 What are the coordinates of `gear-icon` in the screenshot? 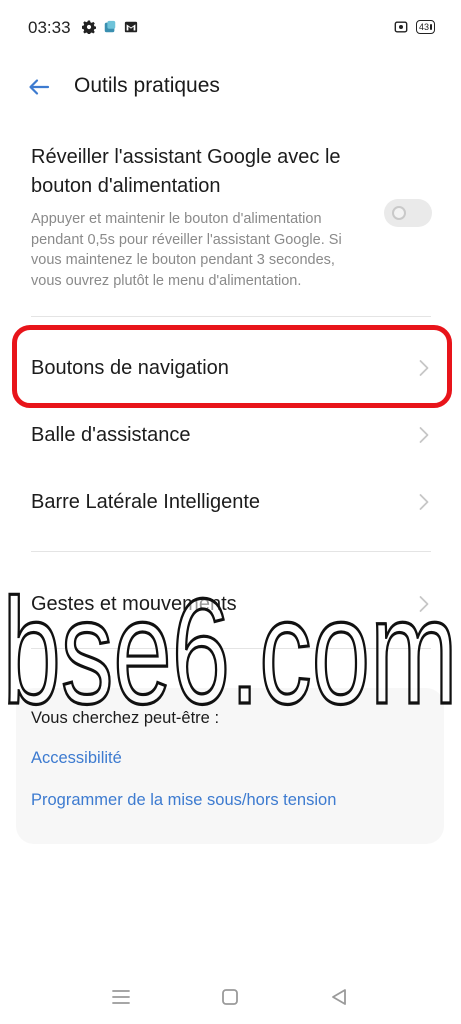 It's located at (89, 27).